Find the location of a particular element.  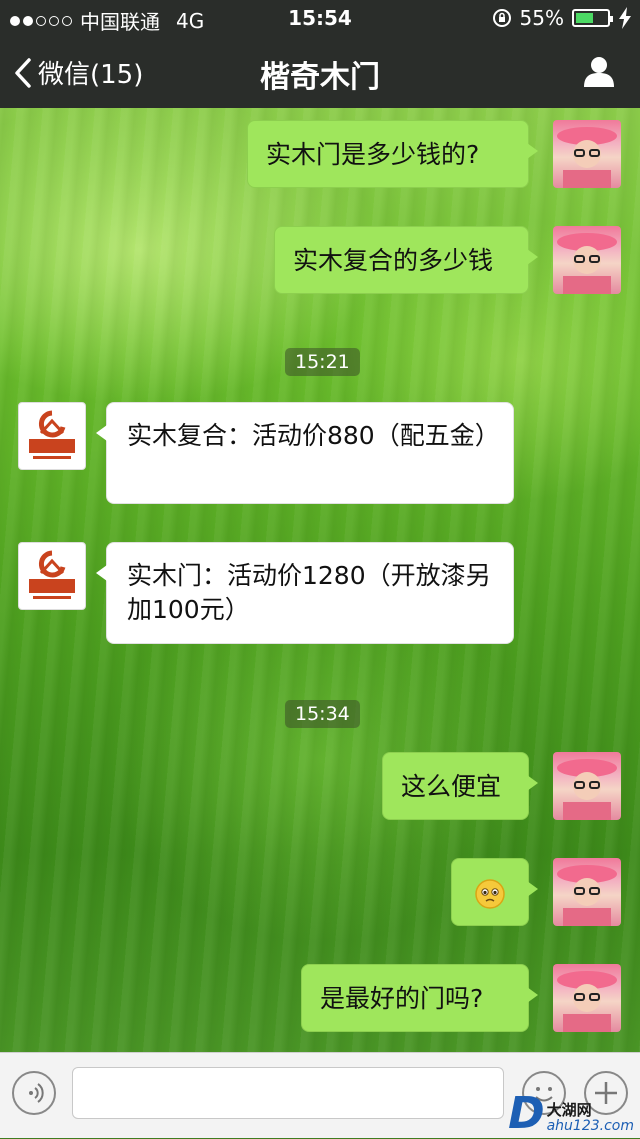

outgoing-message: 实木门是多少钱的? is located at coordinates (392, 154).